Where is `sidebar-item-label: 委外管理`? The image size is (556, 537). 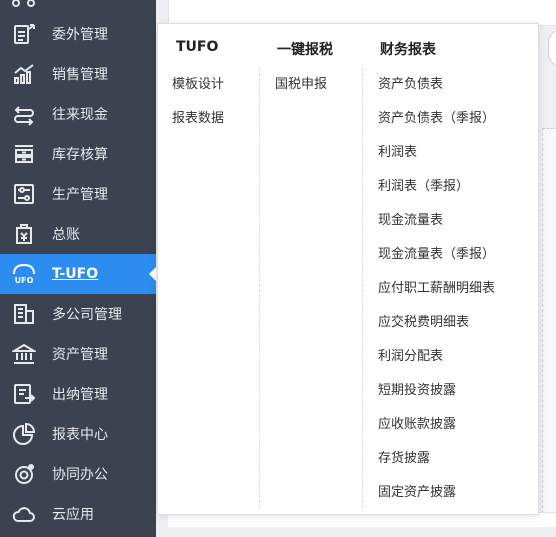 sidebar-item-label: 委外管理 is located at coordinates (80, 35).